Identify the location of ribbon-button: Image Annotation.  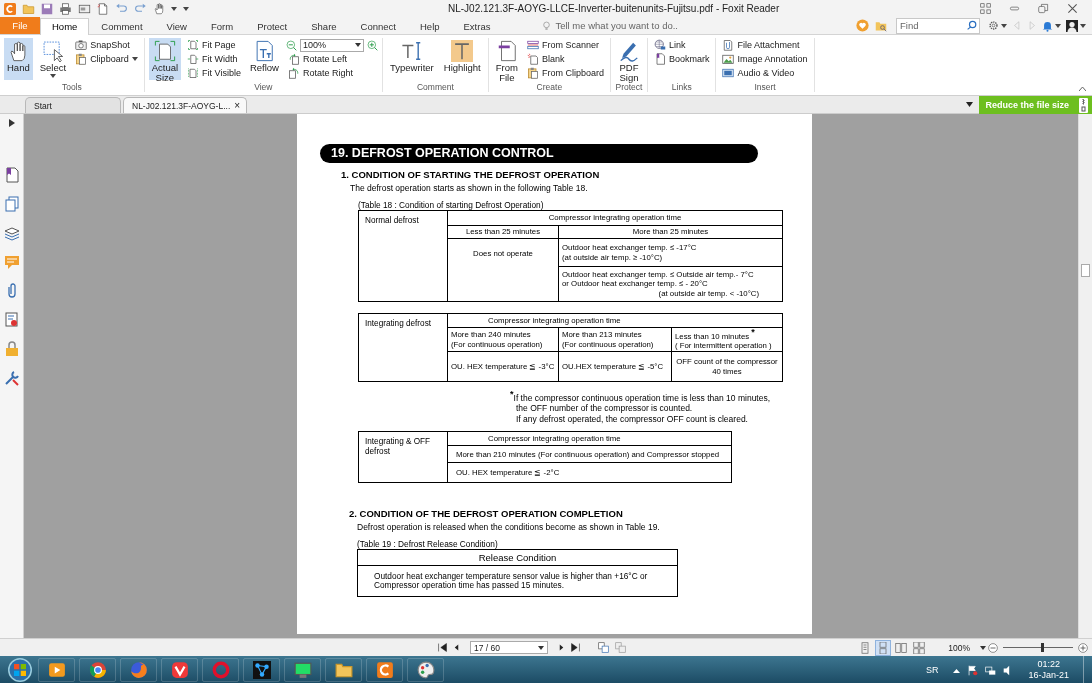
(765, 59).